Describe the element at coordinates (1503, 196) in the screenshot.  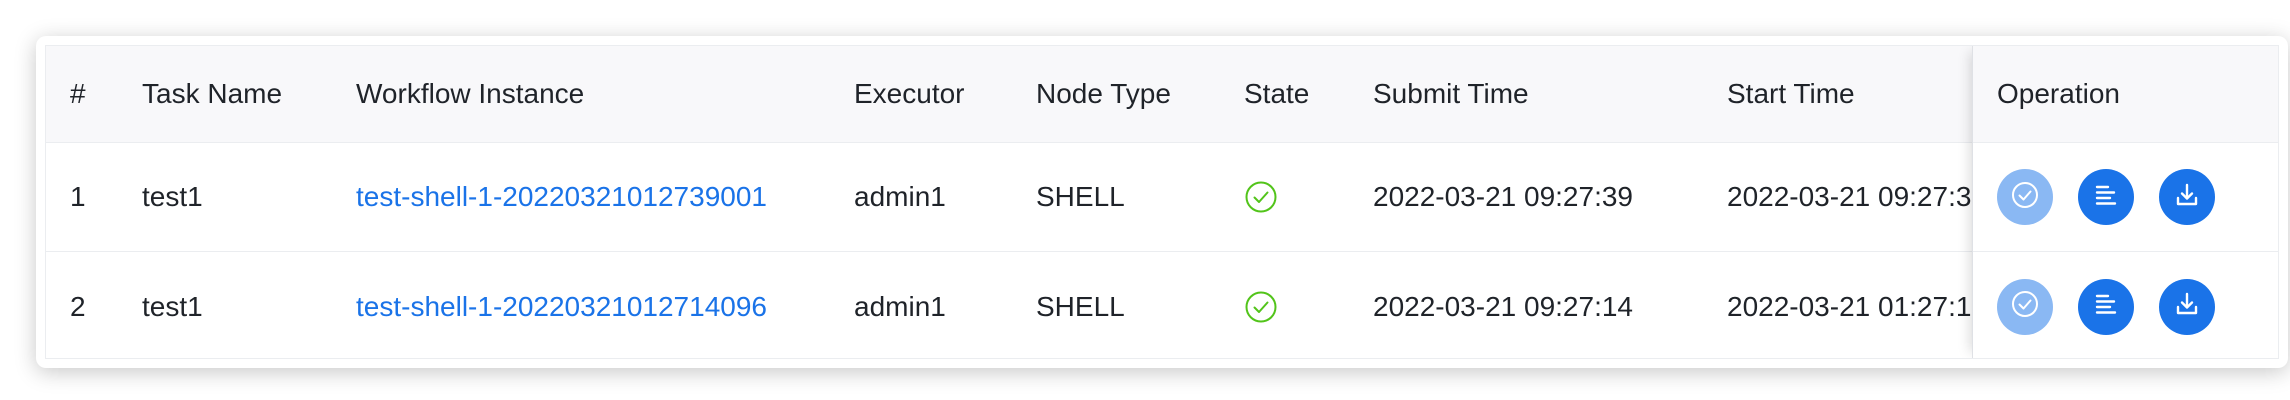
I see `submit-time: 2022-03-21 09:27:39` at that location.